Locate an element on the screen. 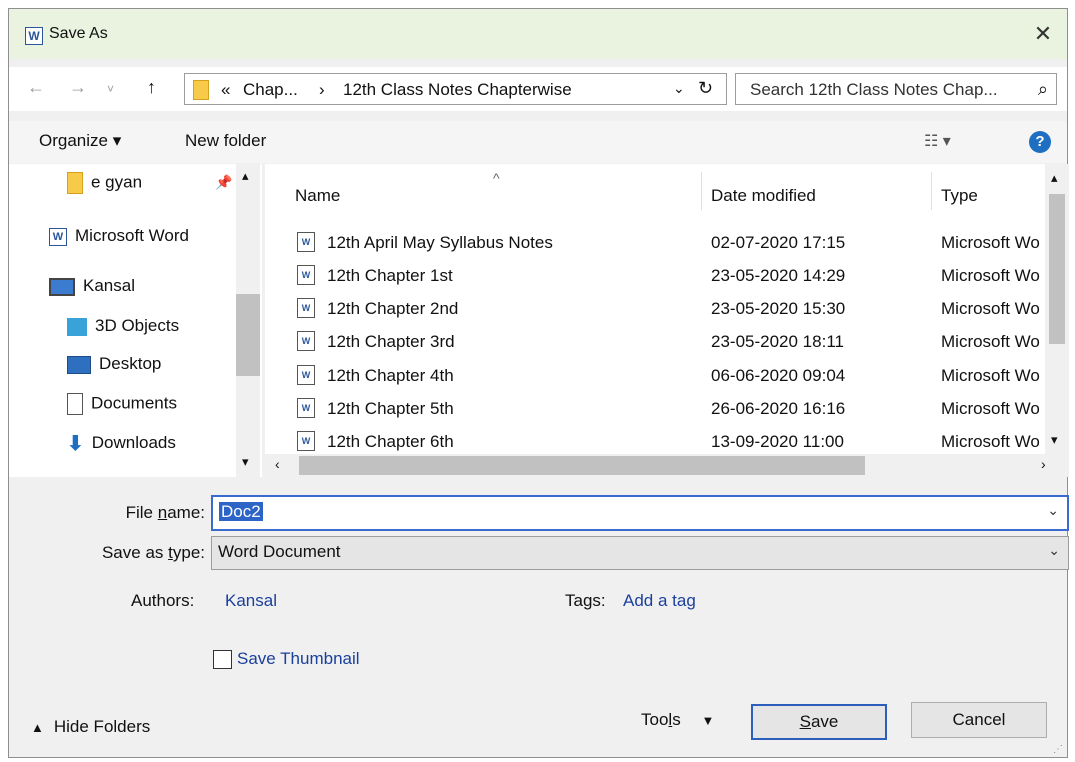 Image resolution: width=1075 pixels, height=762 pixels. save-thumbnail-checkbox is located at coordinates (222, 659).